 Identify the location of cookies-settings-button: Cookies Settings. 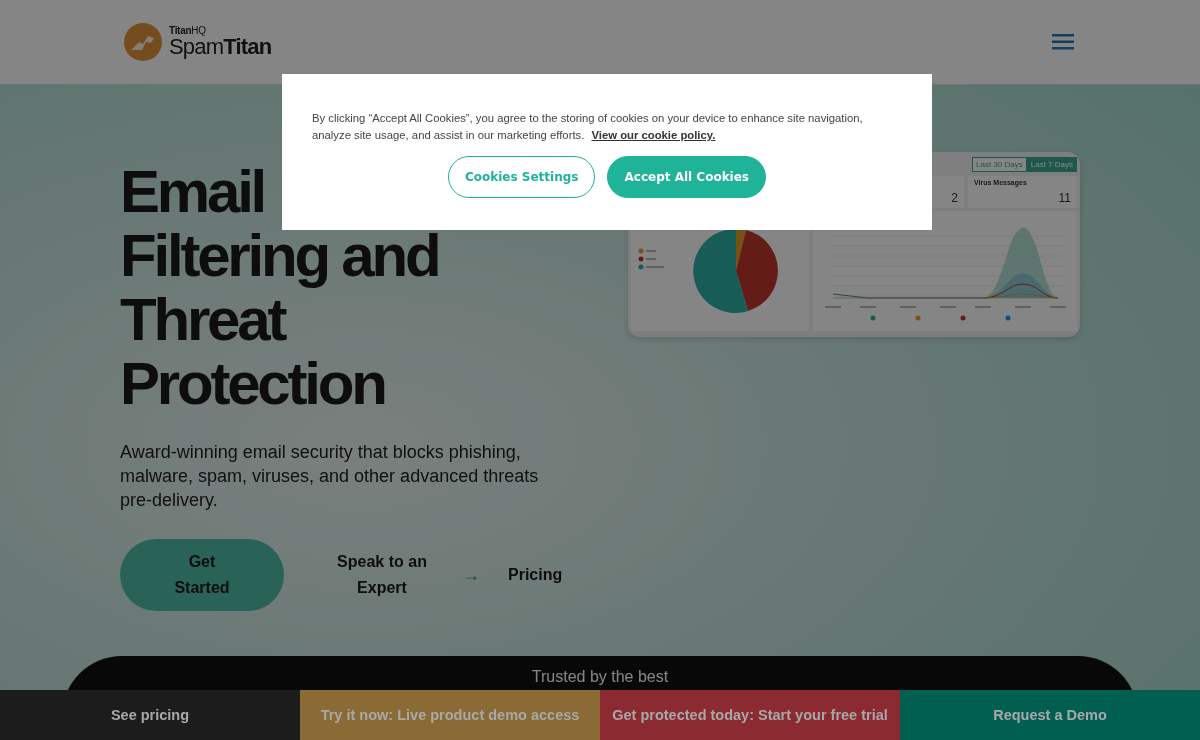
(522, 177).